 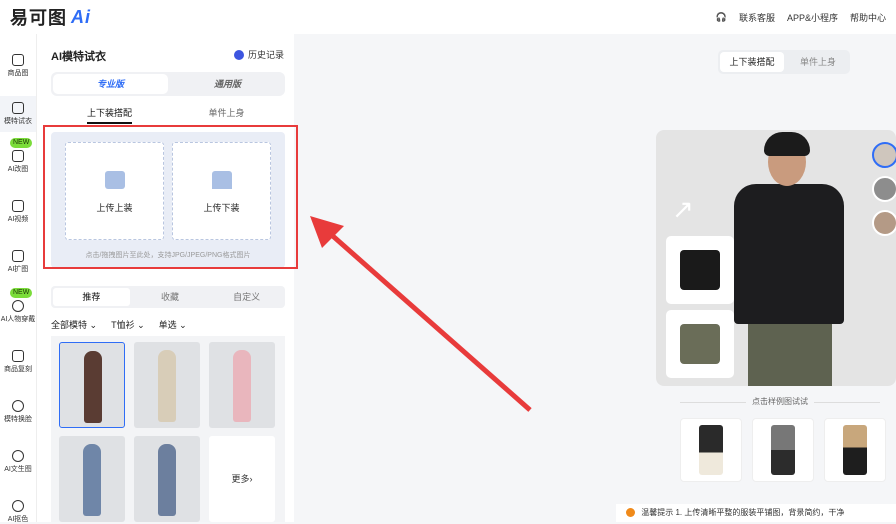 I want to click on sidebar-item-model-tryon: 模特试衣, so click(x=18, y=114).